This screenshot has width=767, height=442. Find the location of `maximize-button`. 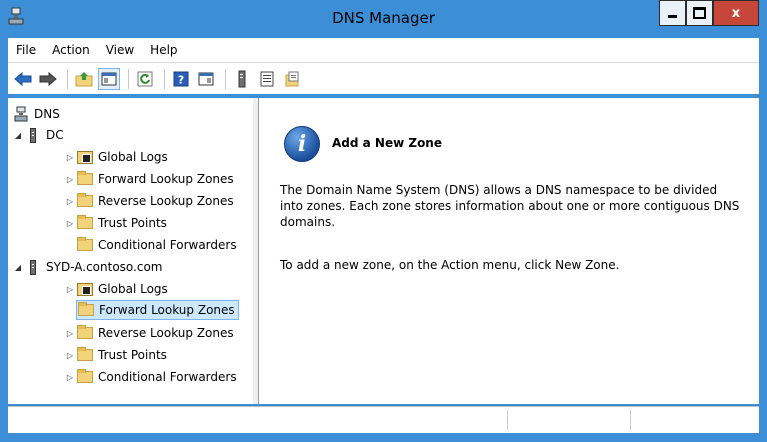

maximize-button is located at coordinates (699, 13).